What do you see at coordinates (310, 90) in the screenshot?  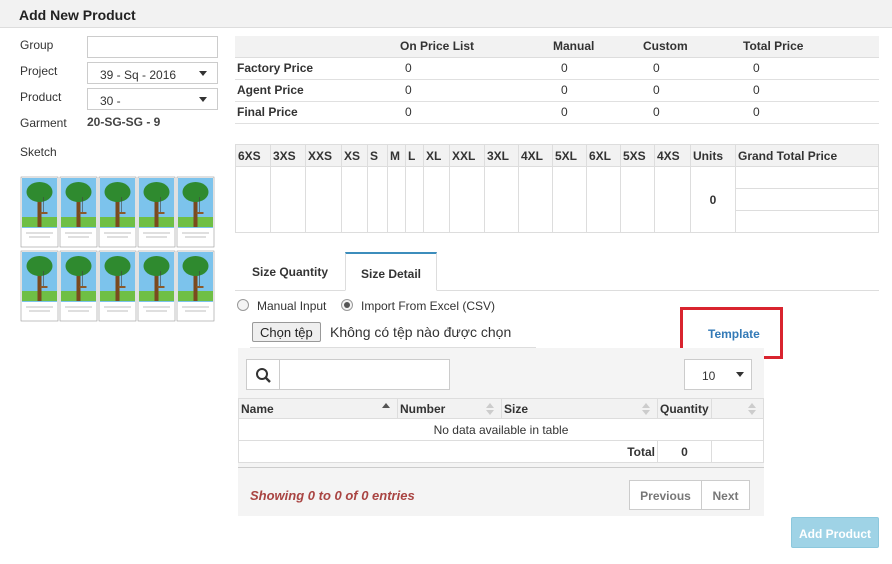 I see `row-label: Agent Price` at bounding box center [310, 90].